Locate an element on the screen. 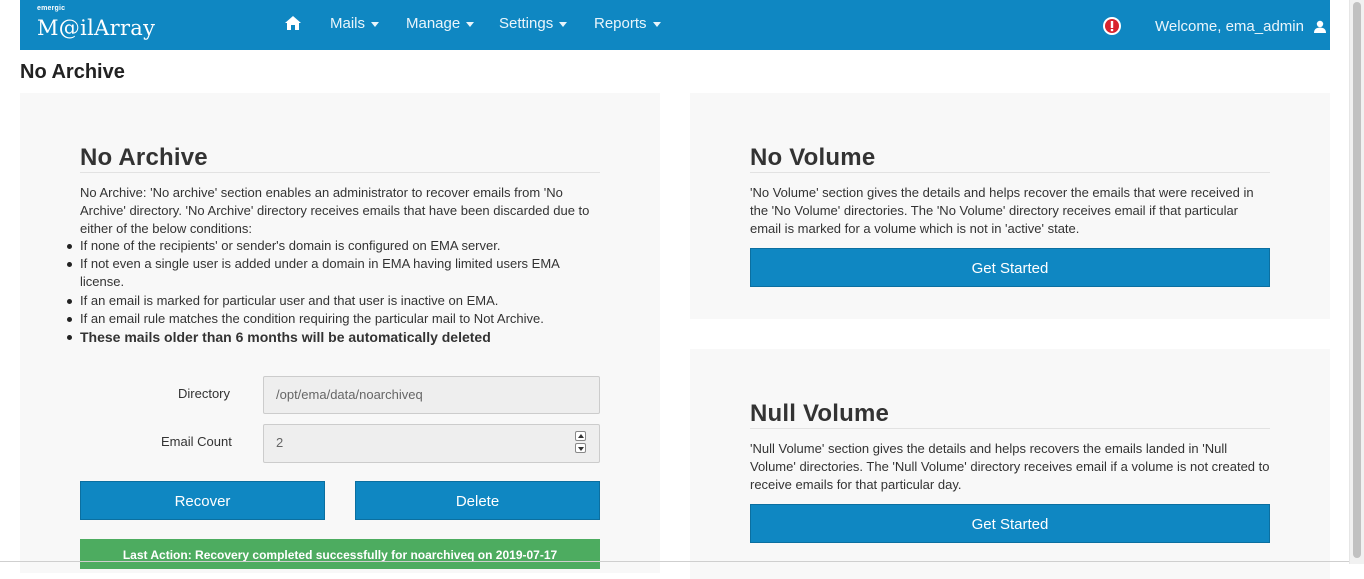  user-menu: Welcome, ema_admin is located at coordinates (1241, 26).